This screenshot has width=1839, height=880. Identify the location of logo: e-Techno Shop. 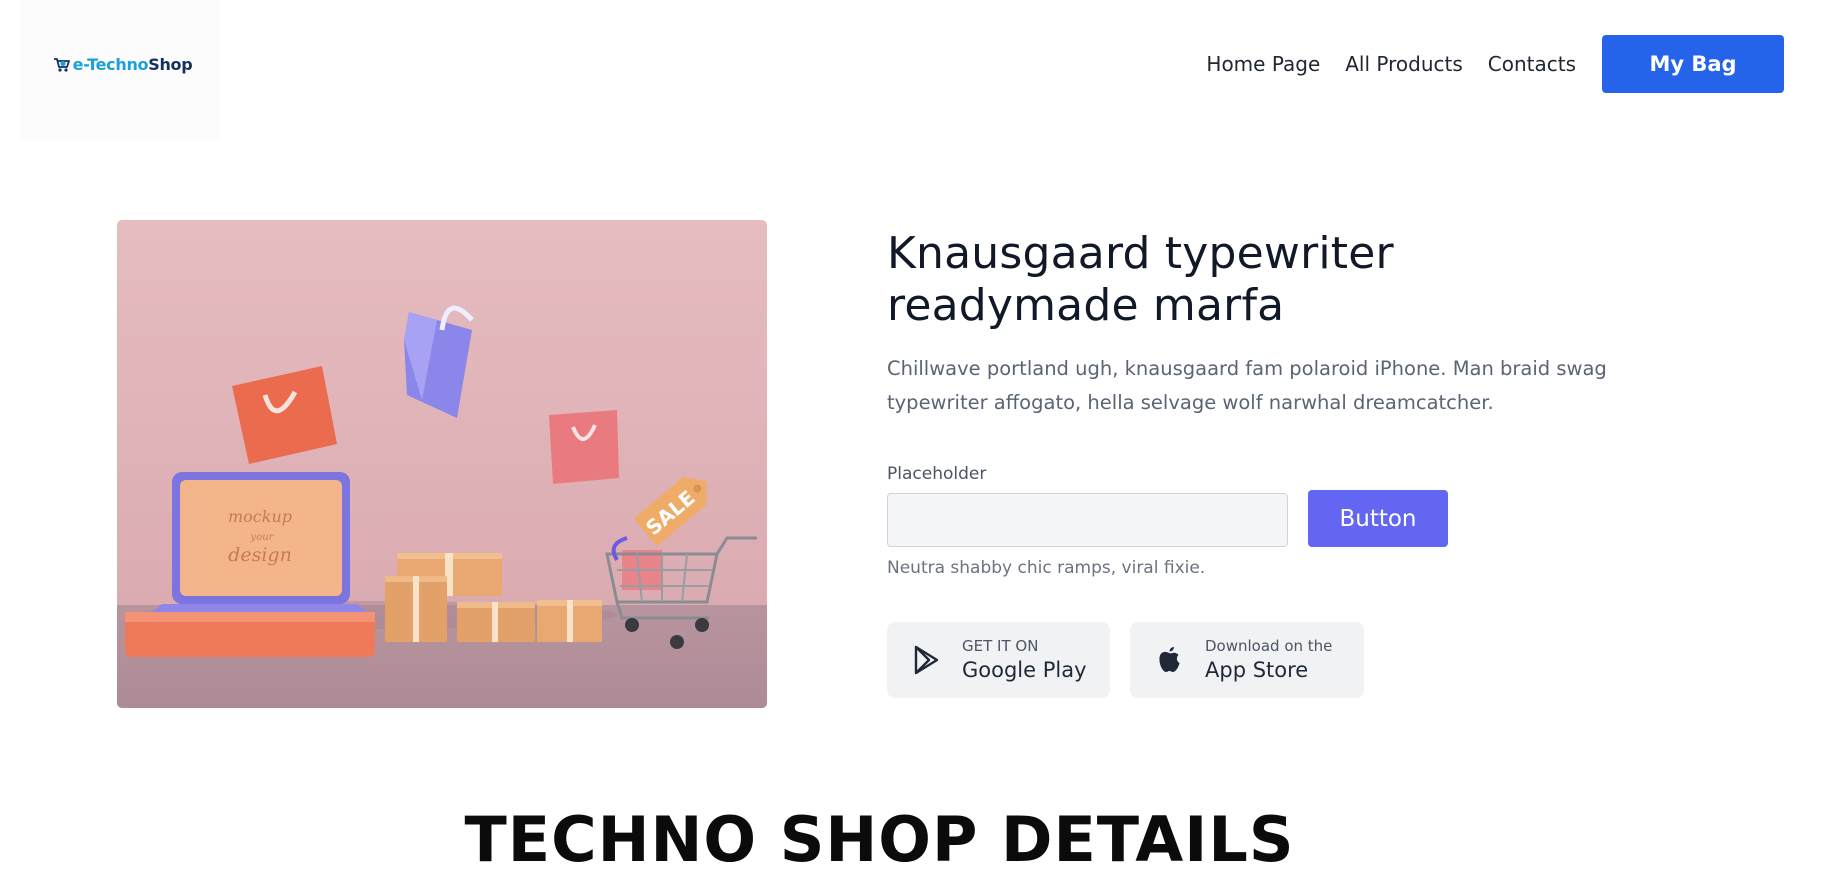
(120, 70).